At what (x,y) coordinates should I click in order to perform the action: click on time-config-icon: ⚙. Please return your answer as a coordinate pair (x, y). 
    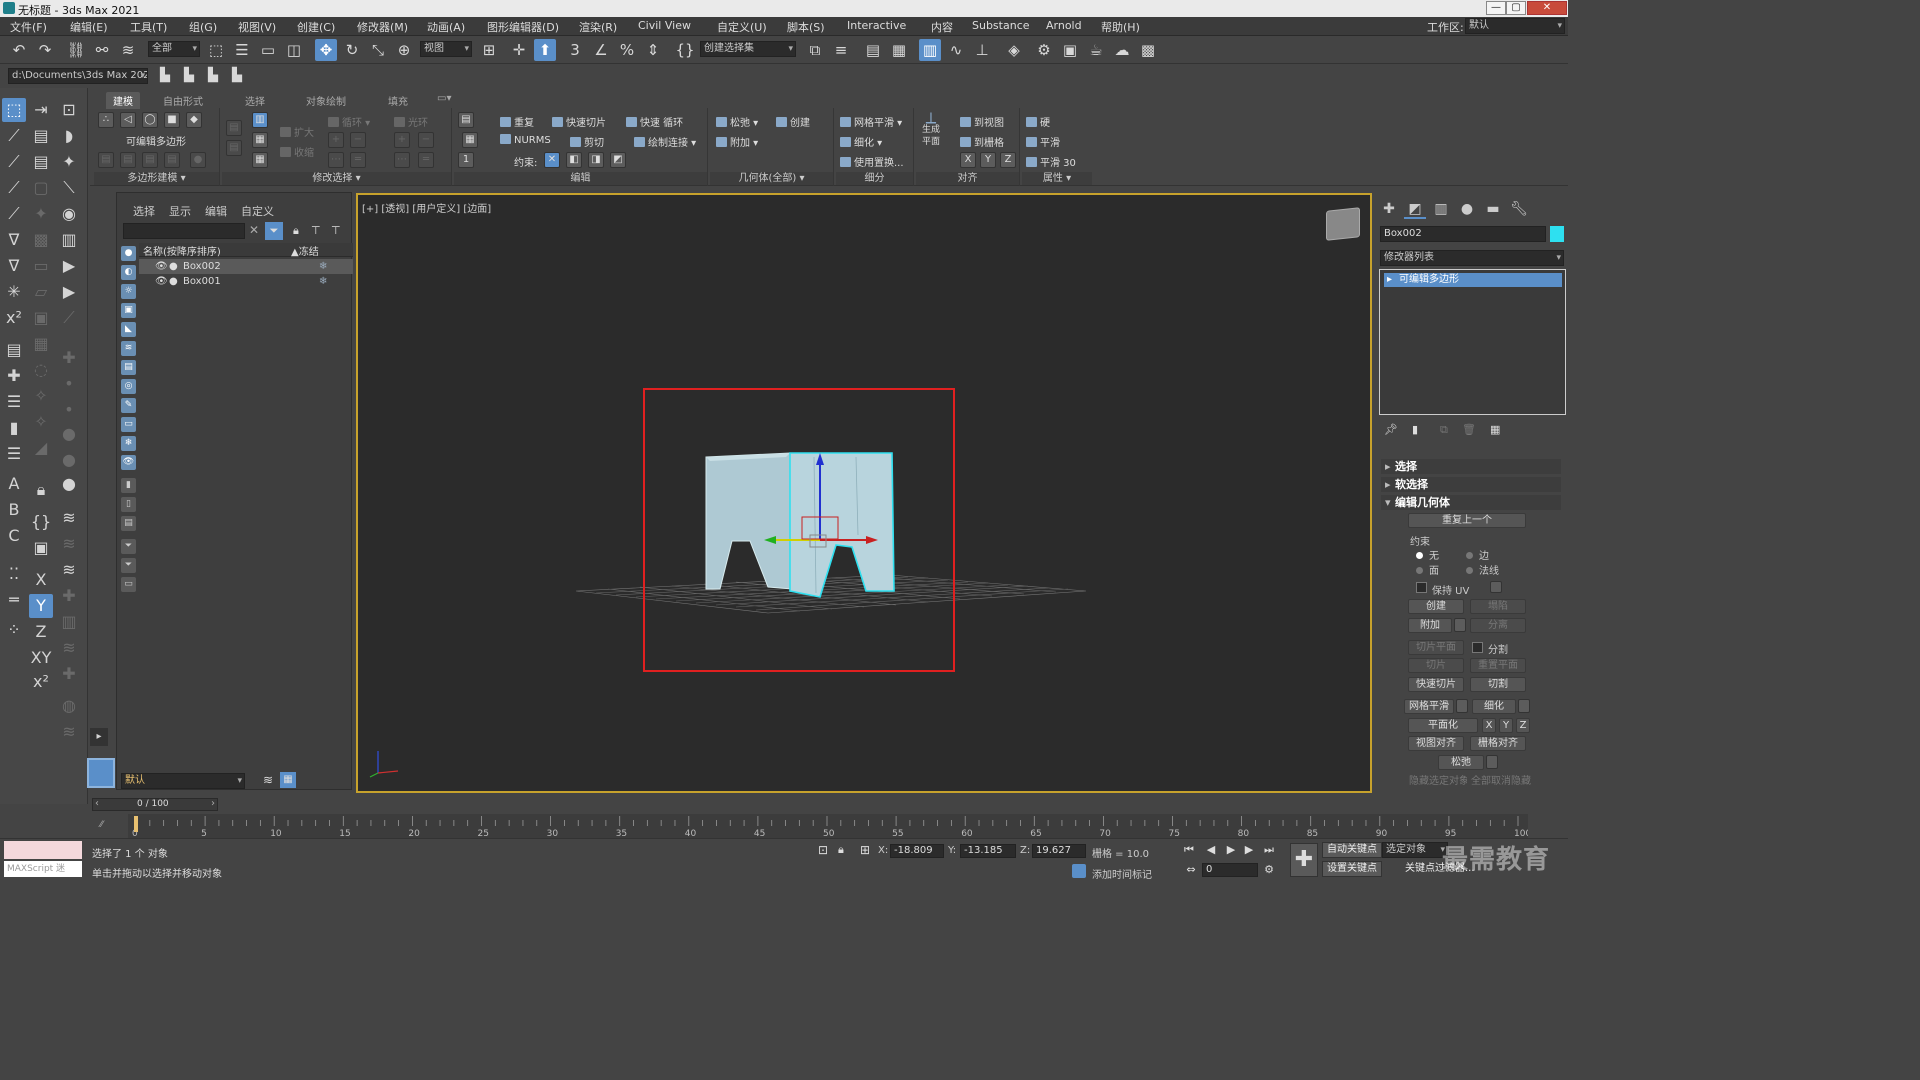
    Looking at the image, I should click on (1269, 870).